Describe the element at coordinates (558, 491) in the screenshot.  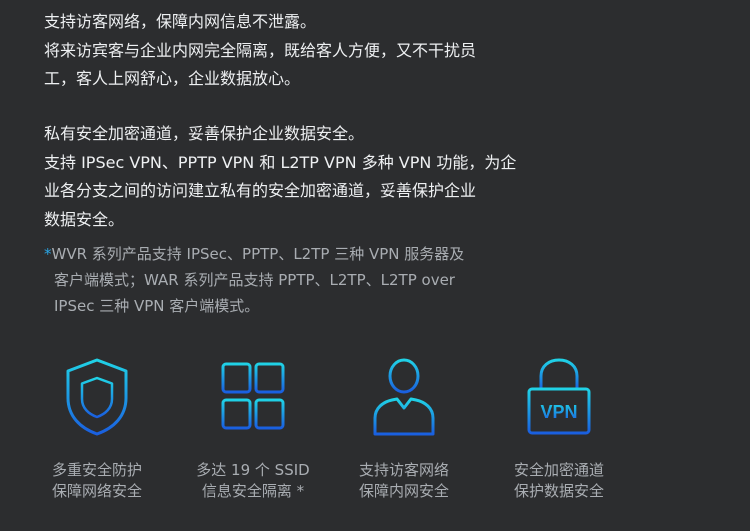
I see `feature-caption-line: 保护数据安全` at that location.